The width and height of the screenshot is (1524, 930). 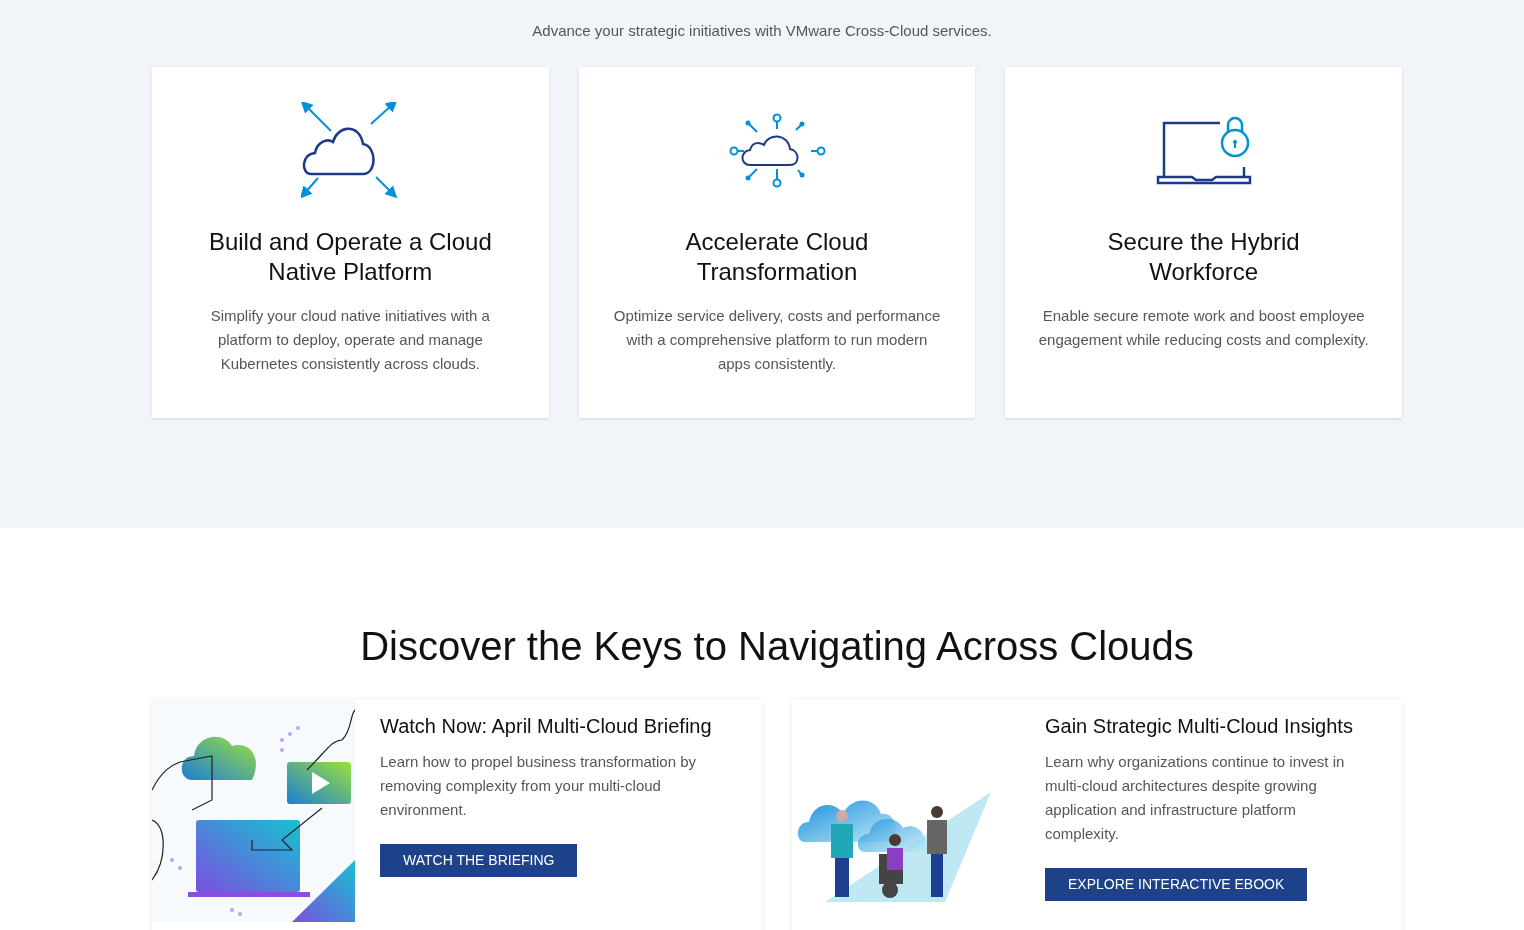 I want to click on resource-title: Watch Now: April Multi-Cloud Briefing, so click(x=546, y=726).